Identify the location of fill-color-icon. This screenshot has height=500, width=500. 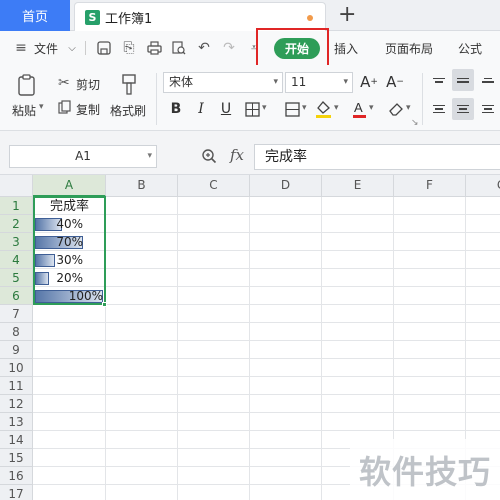
(323, 109).